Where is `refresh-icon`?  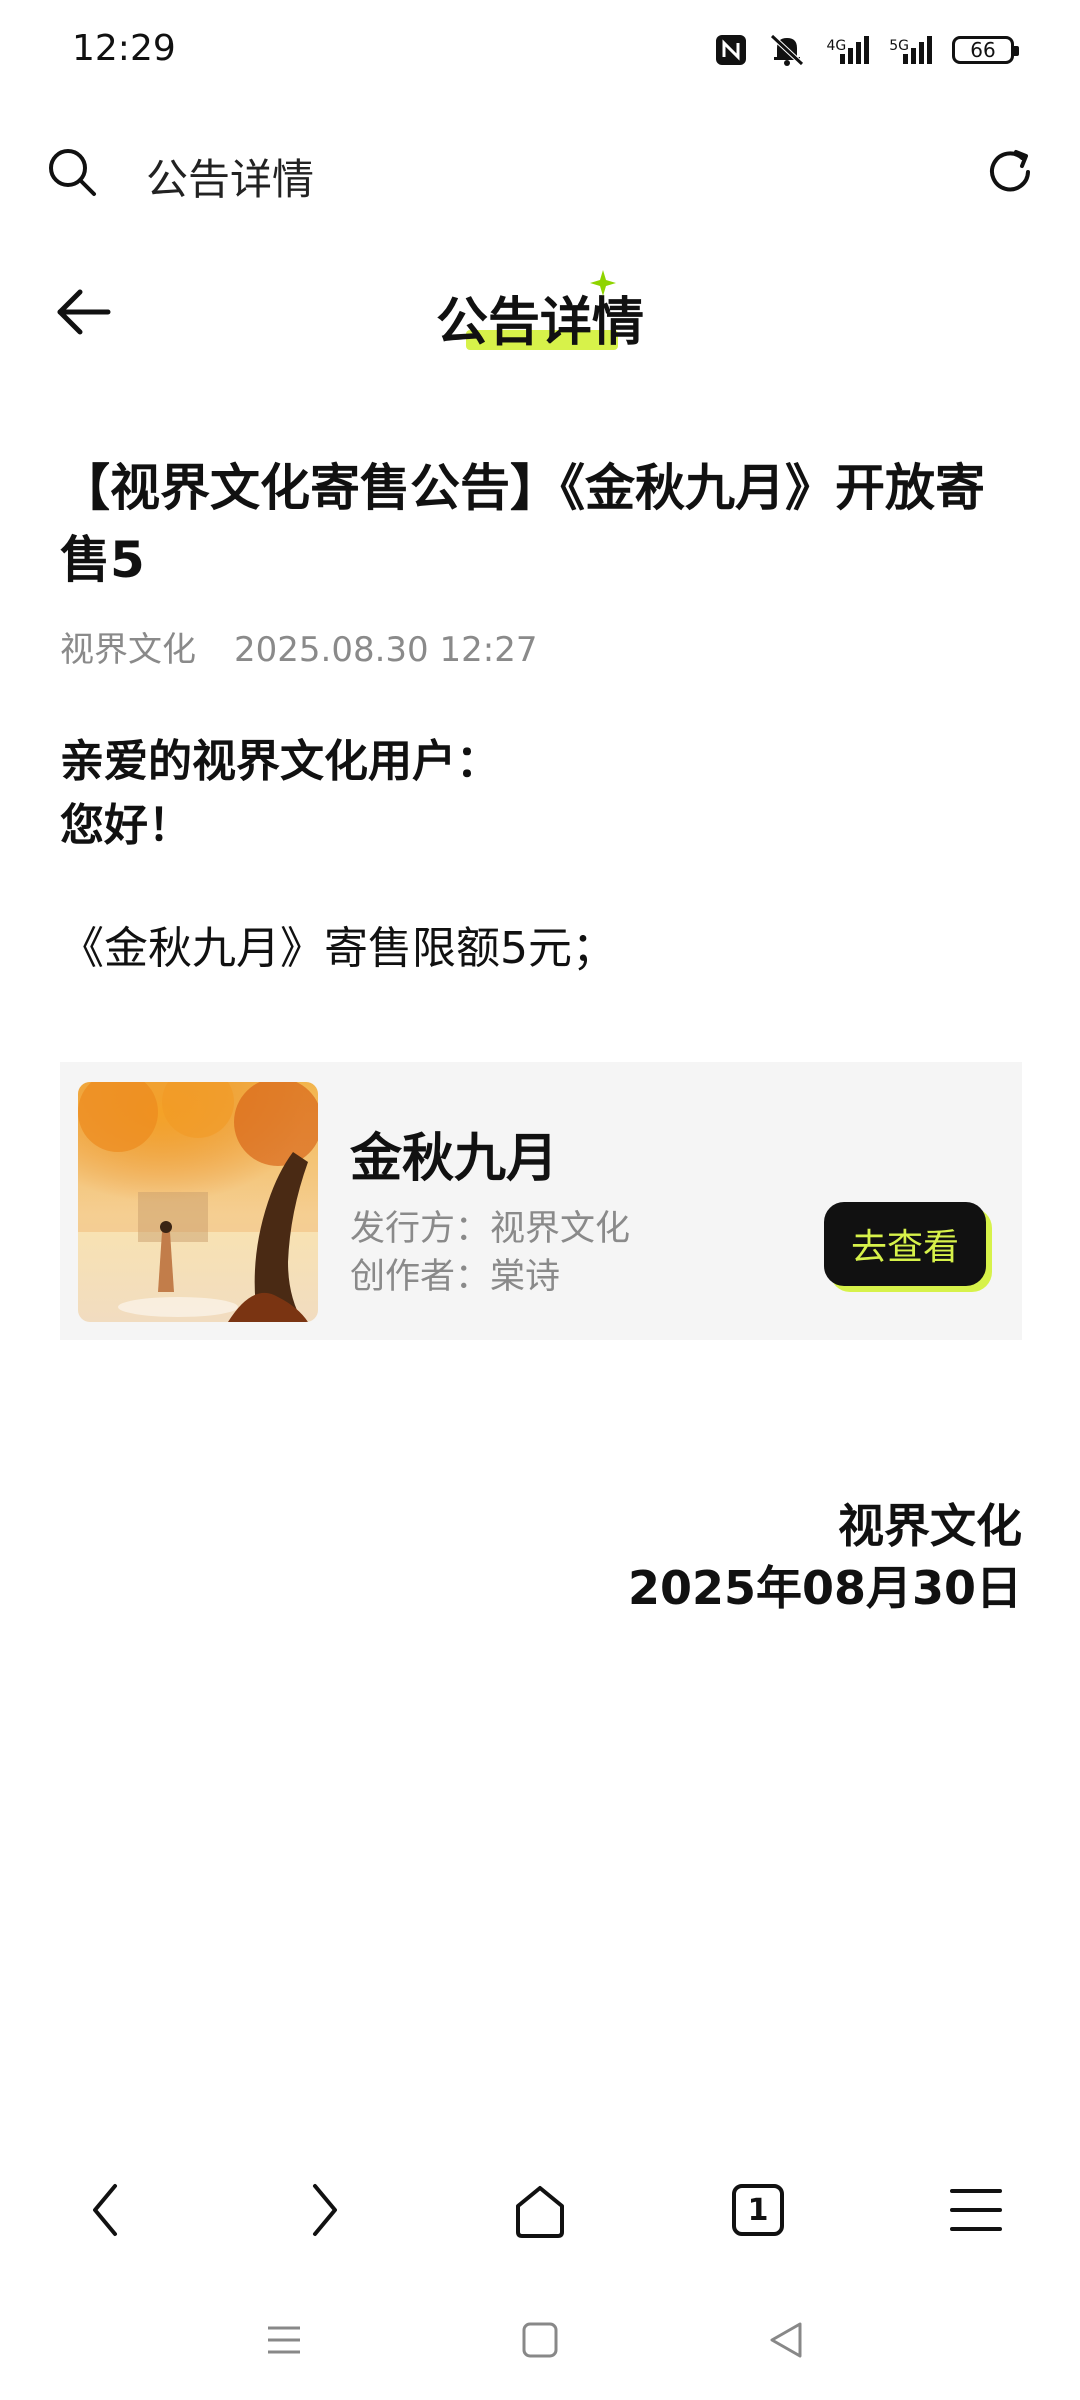 refresh-icon is located at coordinates (1010, 172).